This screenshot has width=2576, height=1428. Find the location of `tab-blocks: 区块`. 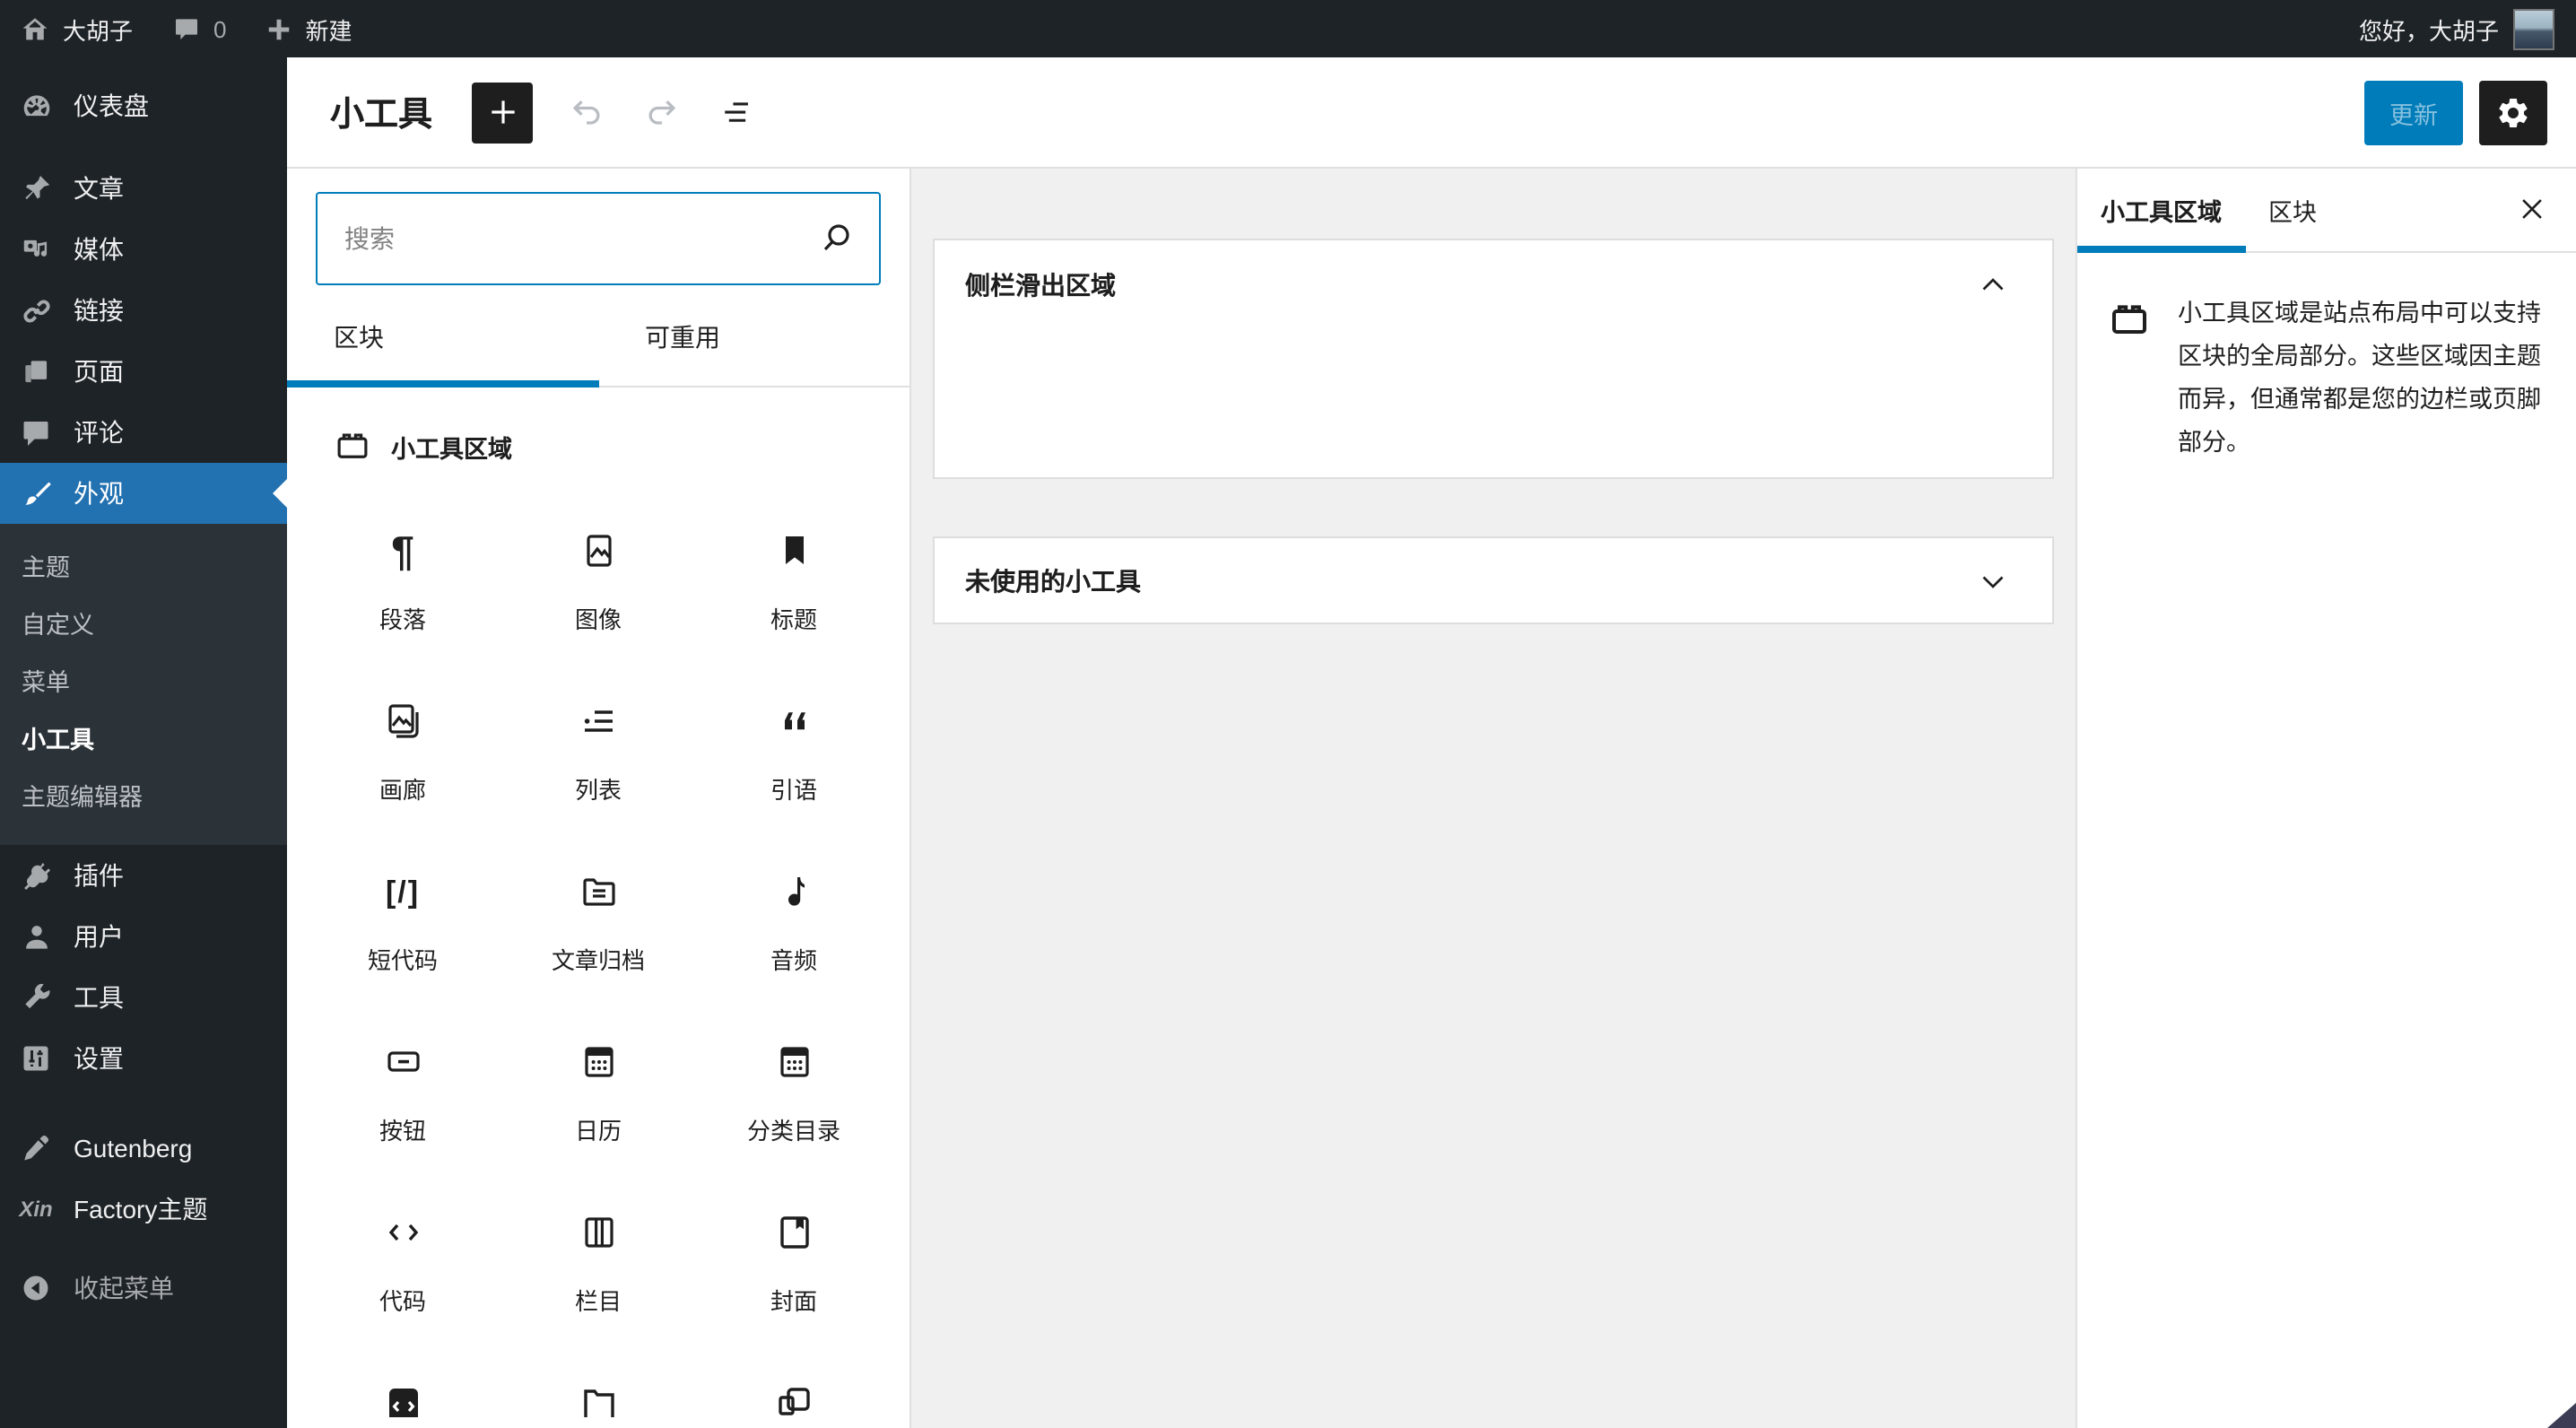

tab-blocks: 区块 is located at coordinates (442, 337).